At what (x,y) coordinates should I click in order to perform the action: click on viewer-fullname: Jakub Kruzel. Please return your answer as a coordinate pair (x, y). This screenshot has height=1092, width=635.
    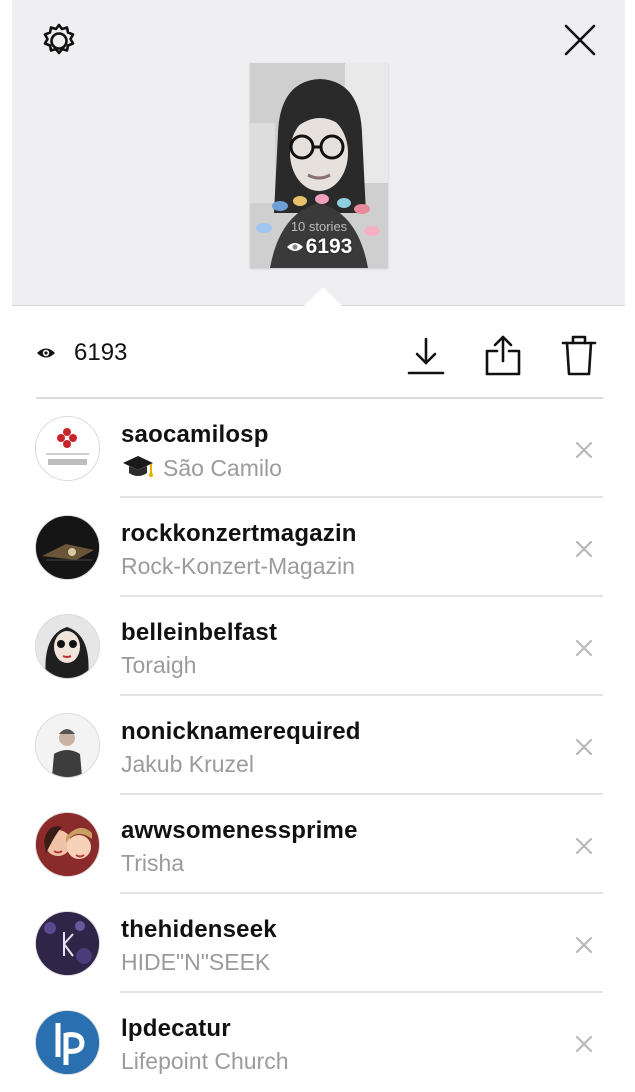
    Looking at the image, I should click on (187, 764).